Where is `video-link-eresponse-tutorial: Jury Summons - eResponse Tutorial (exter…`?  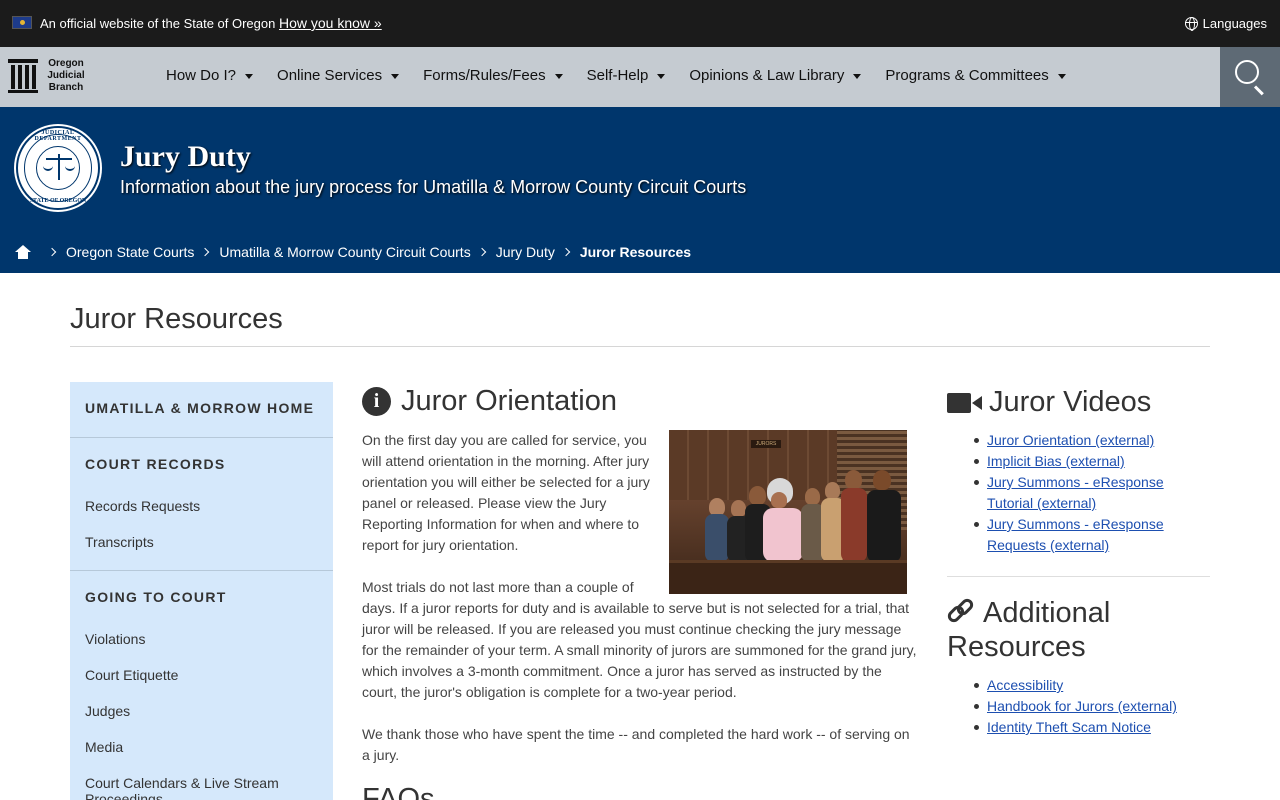 video-link-eresponse-tutorial: Jury Summons - eResponse Tutorial (exter… is located at coordinates (1075, 492).